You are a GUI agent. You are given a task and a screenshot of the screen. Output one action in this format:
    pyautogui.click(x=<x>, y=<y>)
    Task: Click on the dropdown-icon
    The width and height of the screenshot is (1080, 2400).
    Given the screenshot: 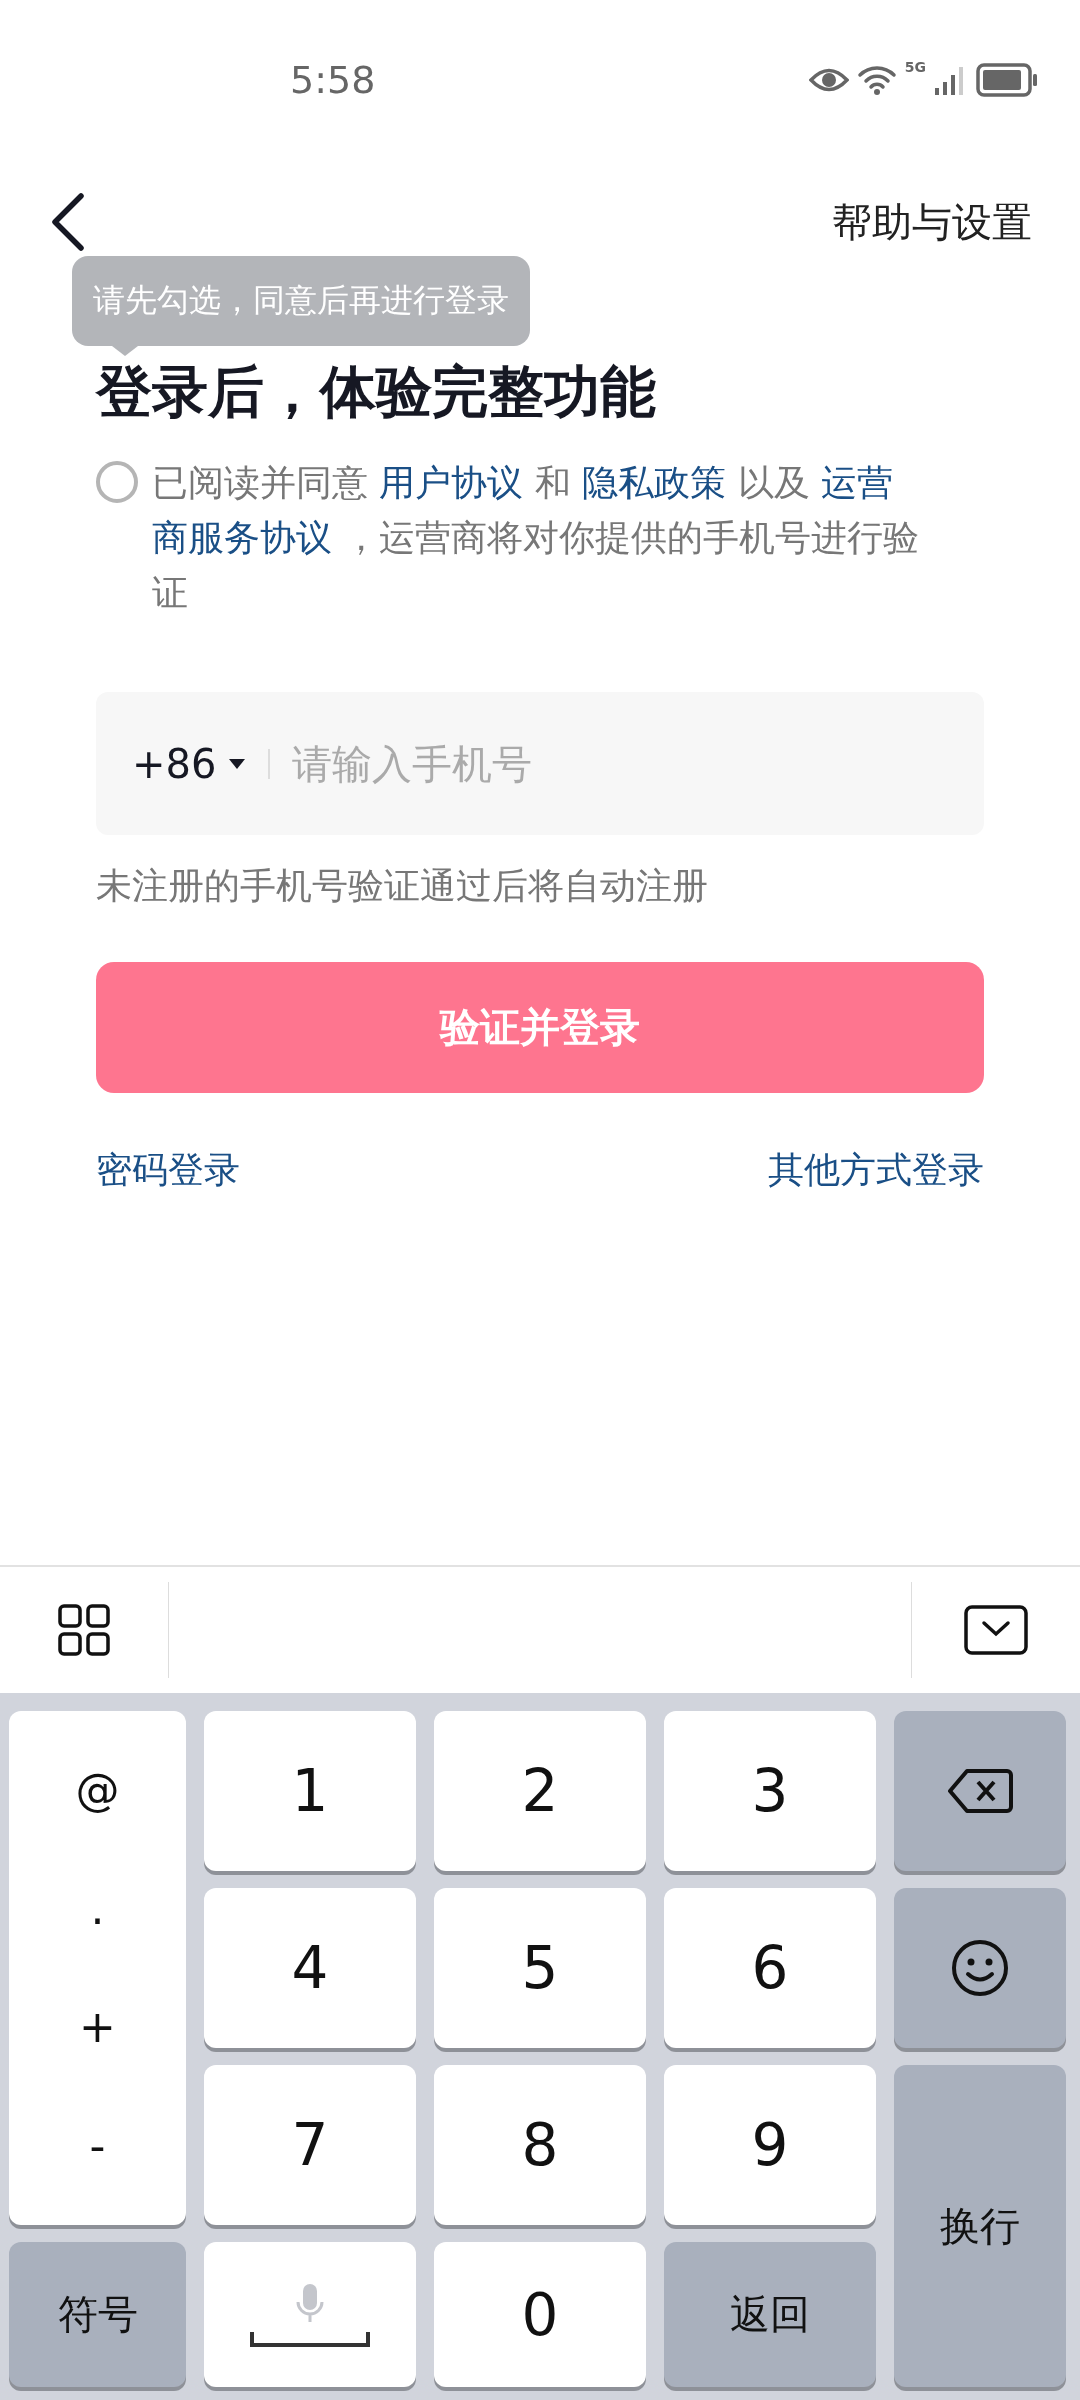 What is the action you would take?
    pyautogui.click(x=237, y=763)
    